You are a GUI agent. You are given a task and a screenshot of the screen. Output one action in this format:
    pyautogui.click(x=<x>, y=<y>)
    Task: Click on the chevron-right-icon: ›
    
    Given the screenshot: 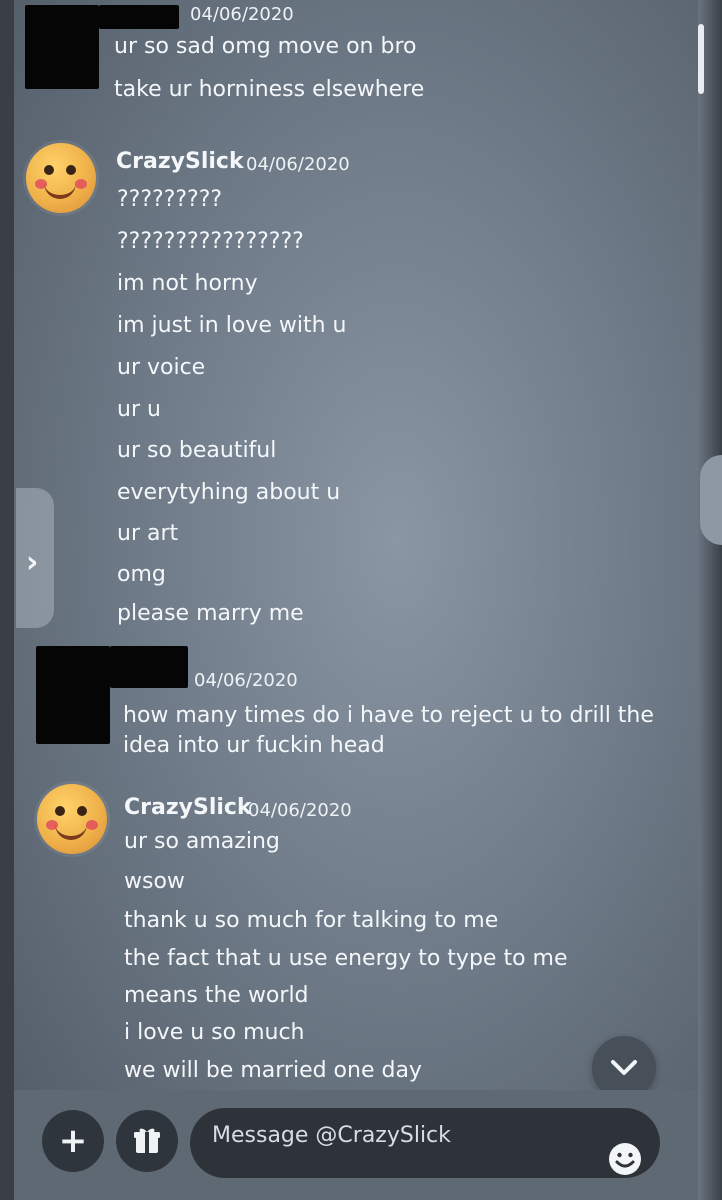 What is the action you would take?
    pyautogui.click(x=32, y=563)
    